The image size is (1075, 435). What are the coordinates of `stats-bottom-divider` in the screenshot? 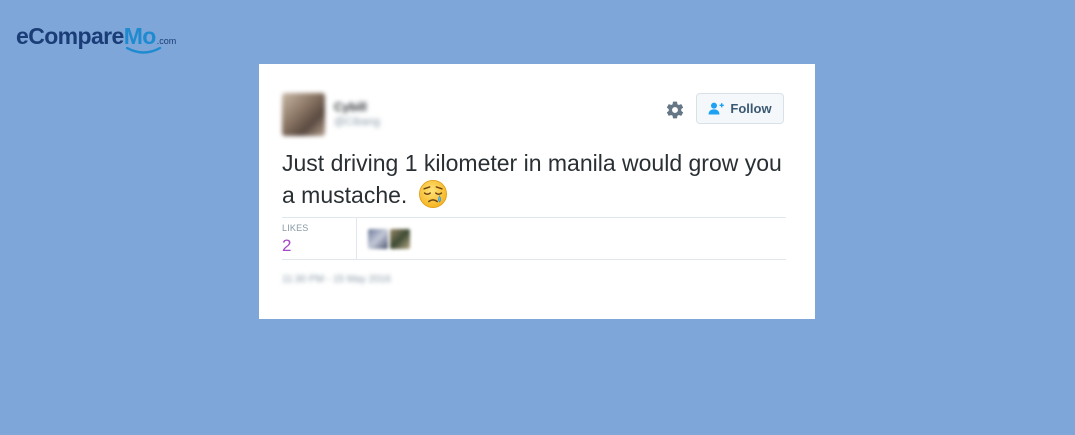 It's located at (534, 259).